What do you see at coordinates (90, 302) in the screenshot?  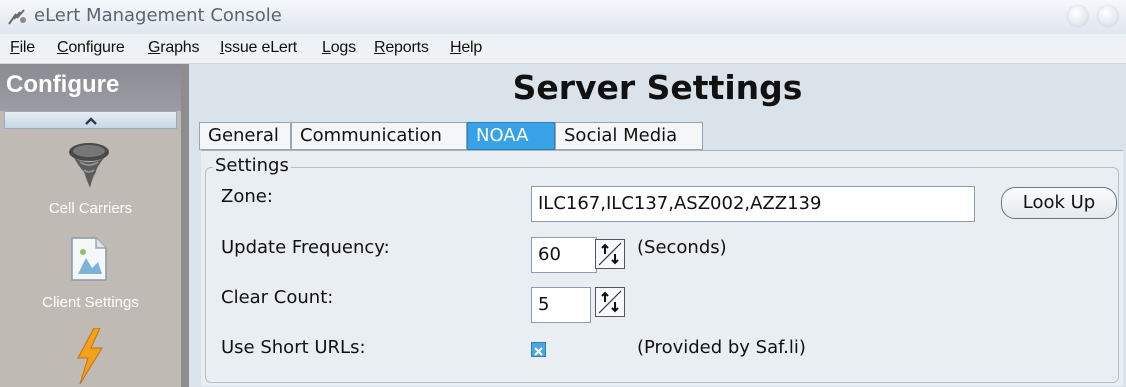 I see `sidebar-item-label: Client Settings` at bounding box center [90, 302].